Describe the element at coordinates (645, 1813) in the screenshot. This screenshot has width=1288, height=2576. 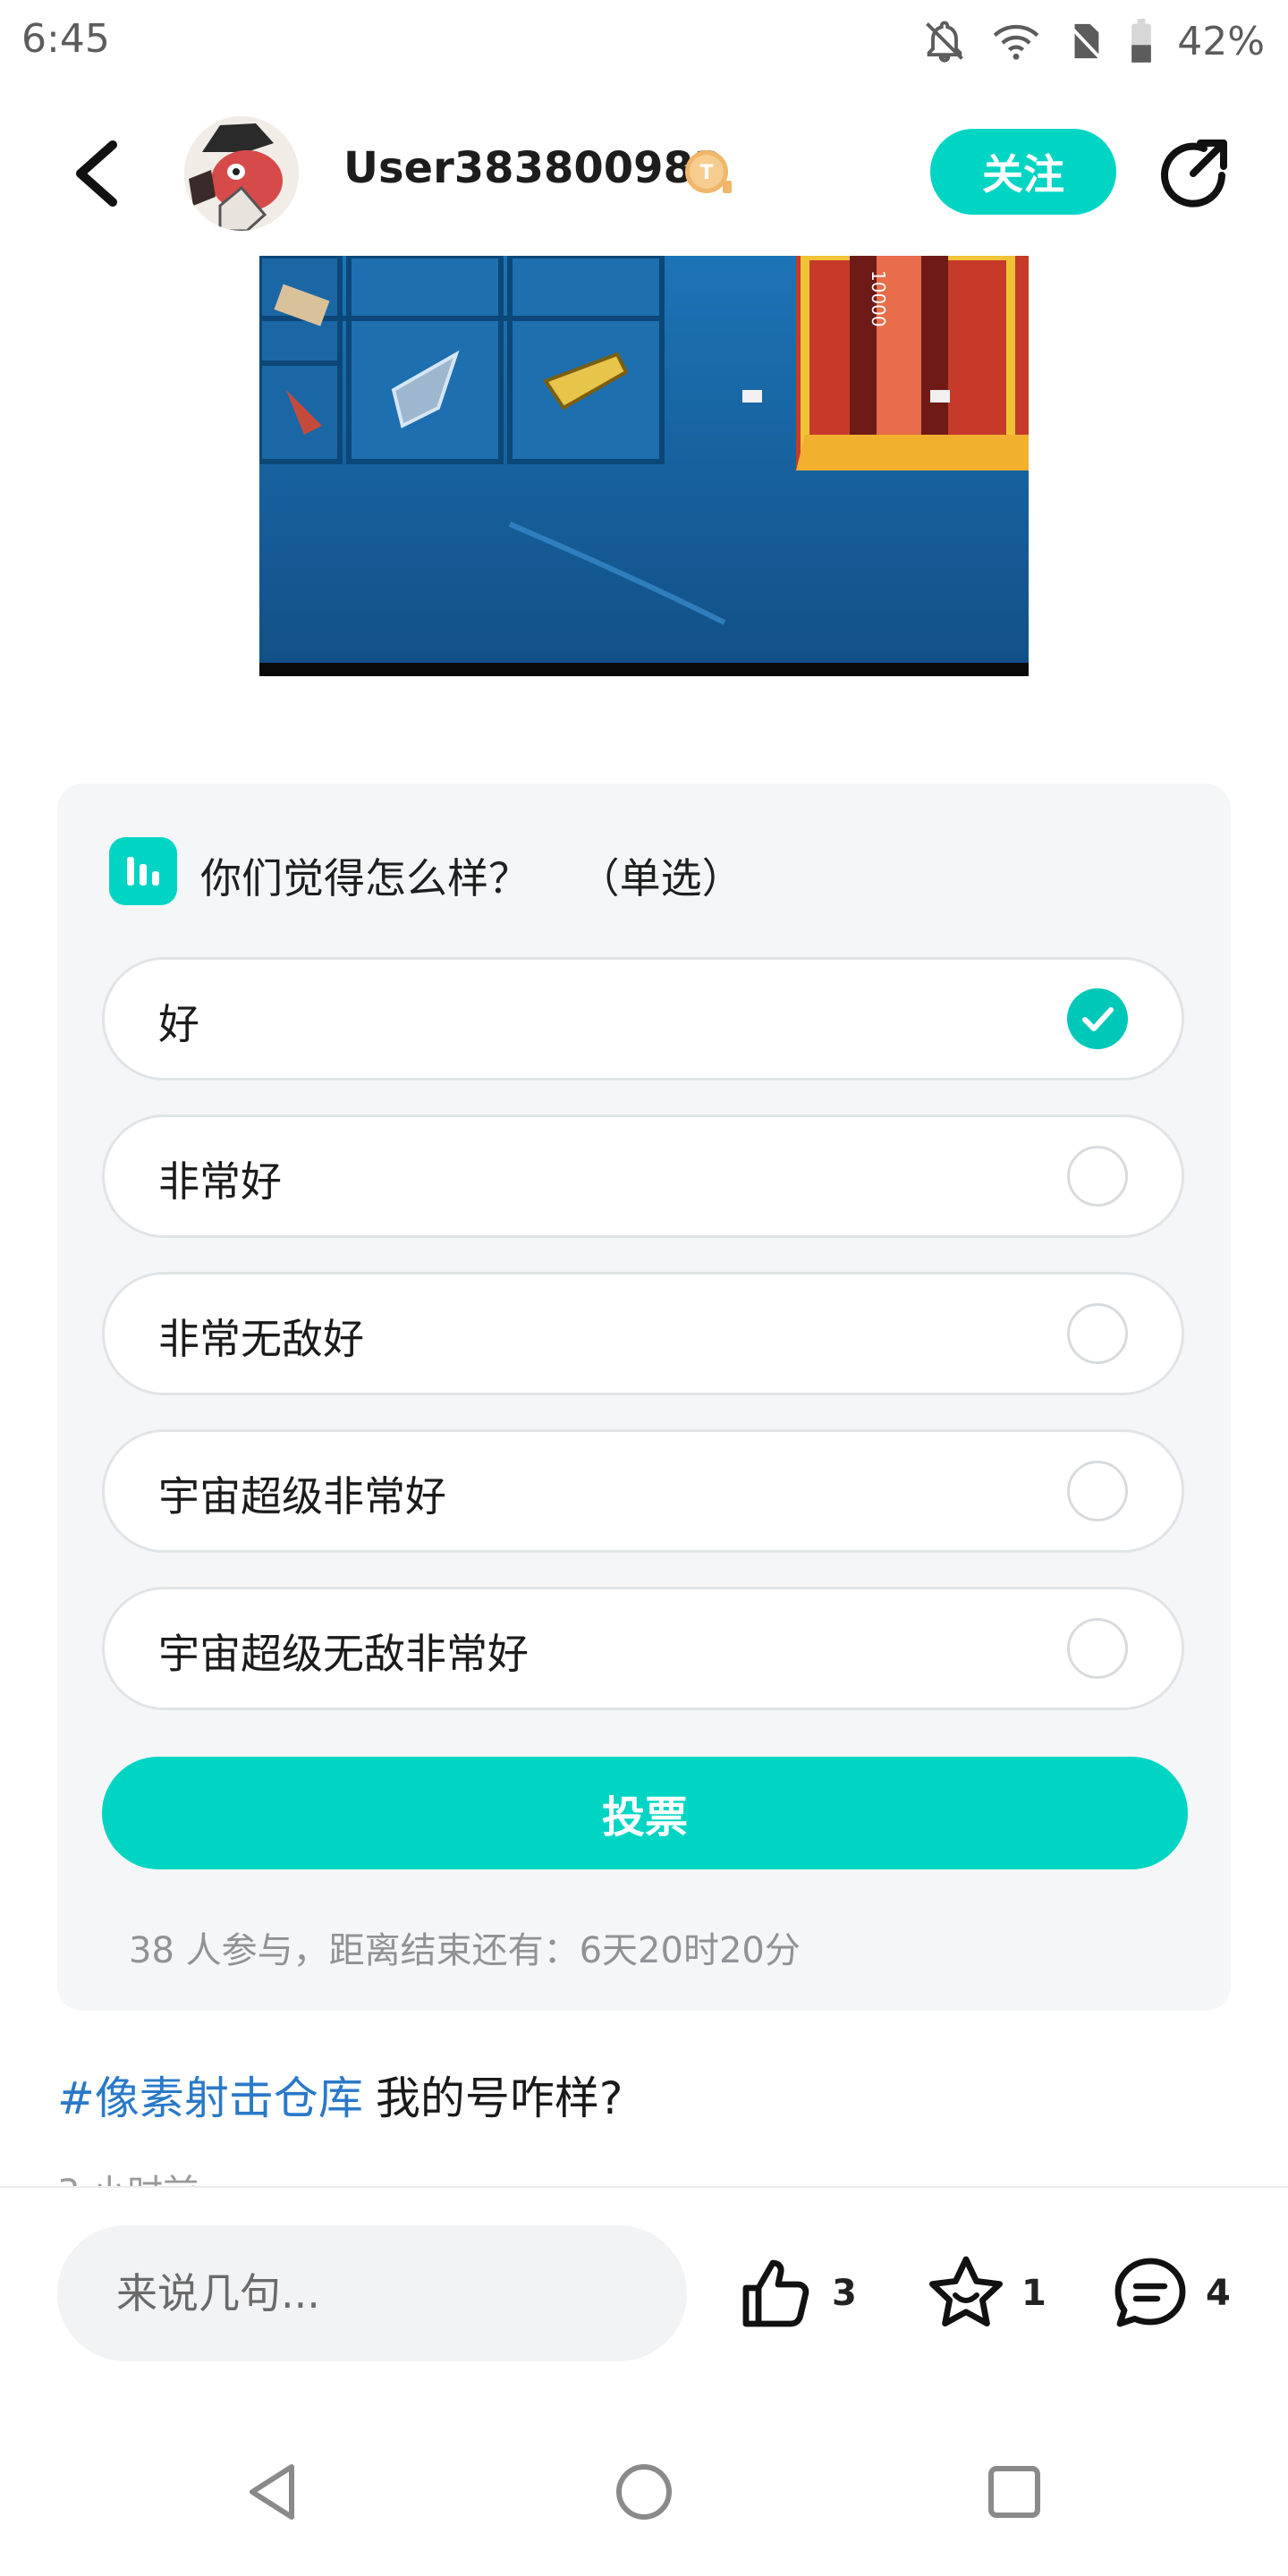
I see `vote-button: 投票` at that location.